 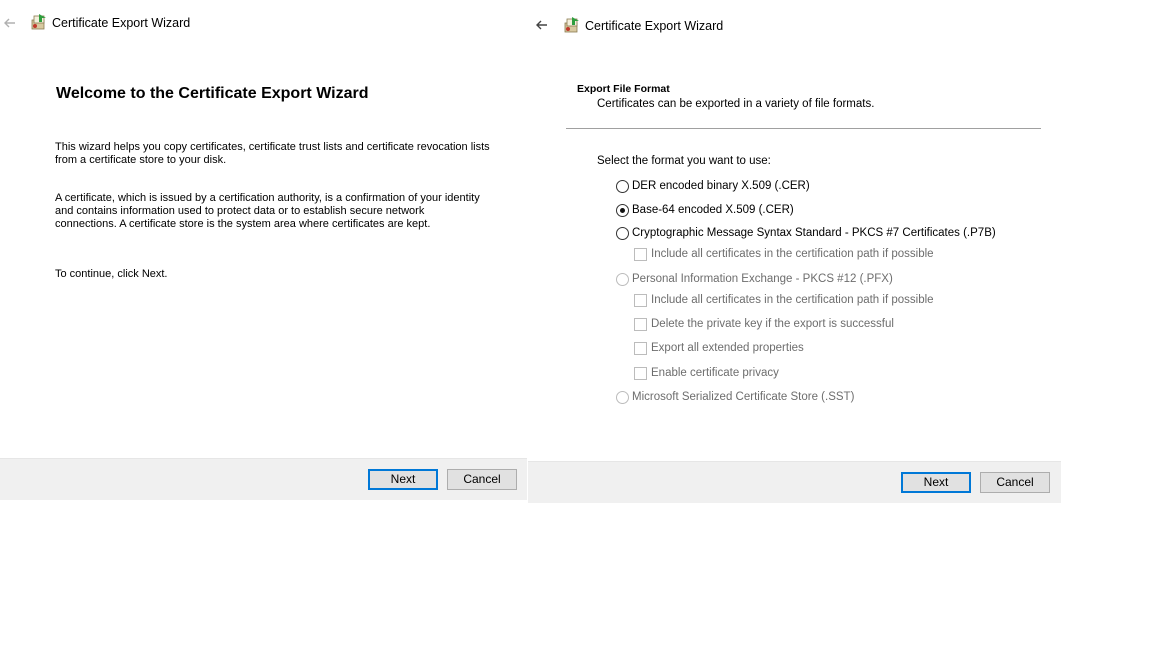 I want to click on option-label: Enable certificate privacy, so click(x=715, y=373).